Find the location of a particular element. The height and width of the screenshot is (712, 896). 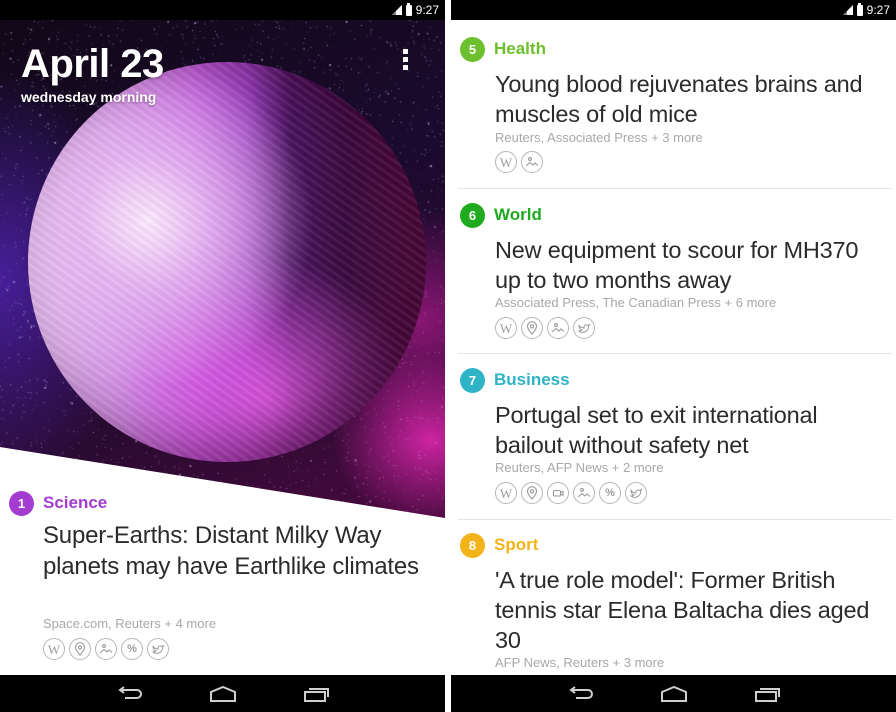

hero-subtitle: wednesday morning is located at coordinates (89, 97).